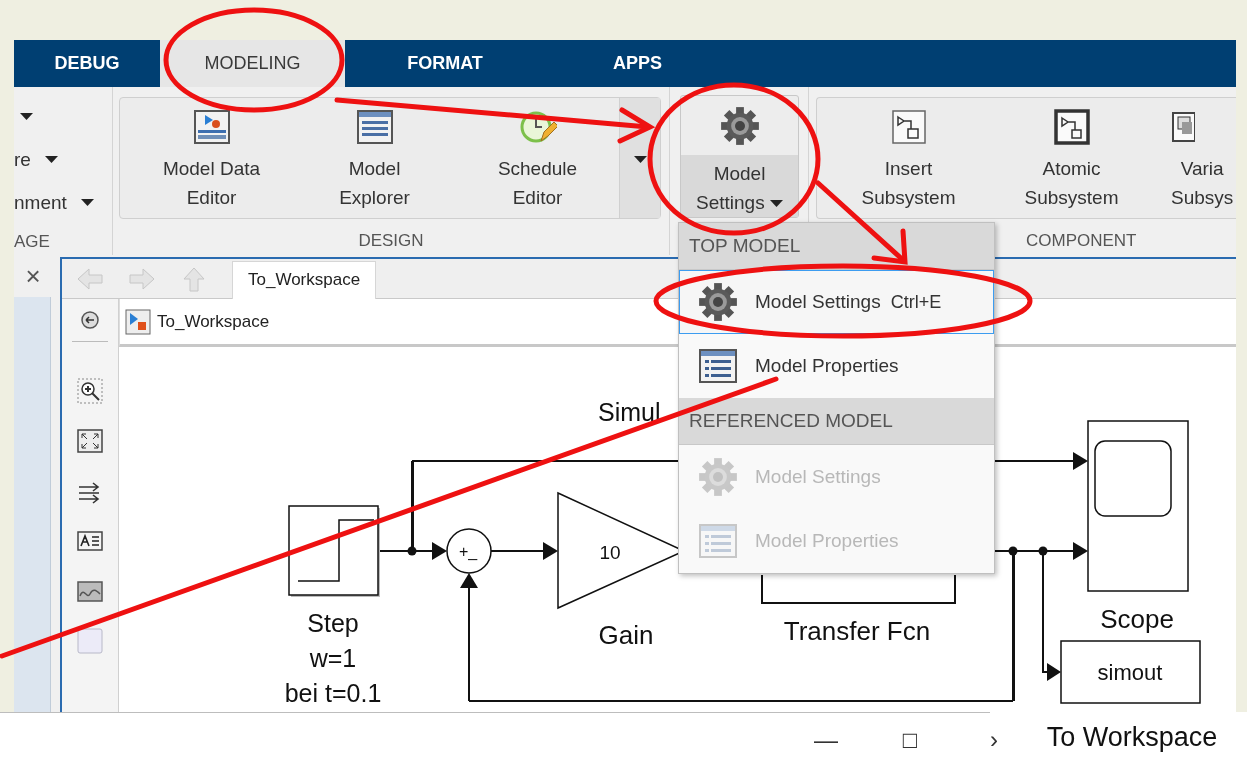 This screenshot has width=1247, height=766. What do you see at coordinates (836, 302) in the screenshot?
I see `menu-item: Model Settings Ctrl+E` at bounding box center [836, 302].